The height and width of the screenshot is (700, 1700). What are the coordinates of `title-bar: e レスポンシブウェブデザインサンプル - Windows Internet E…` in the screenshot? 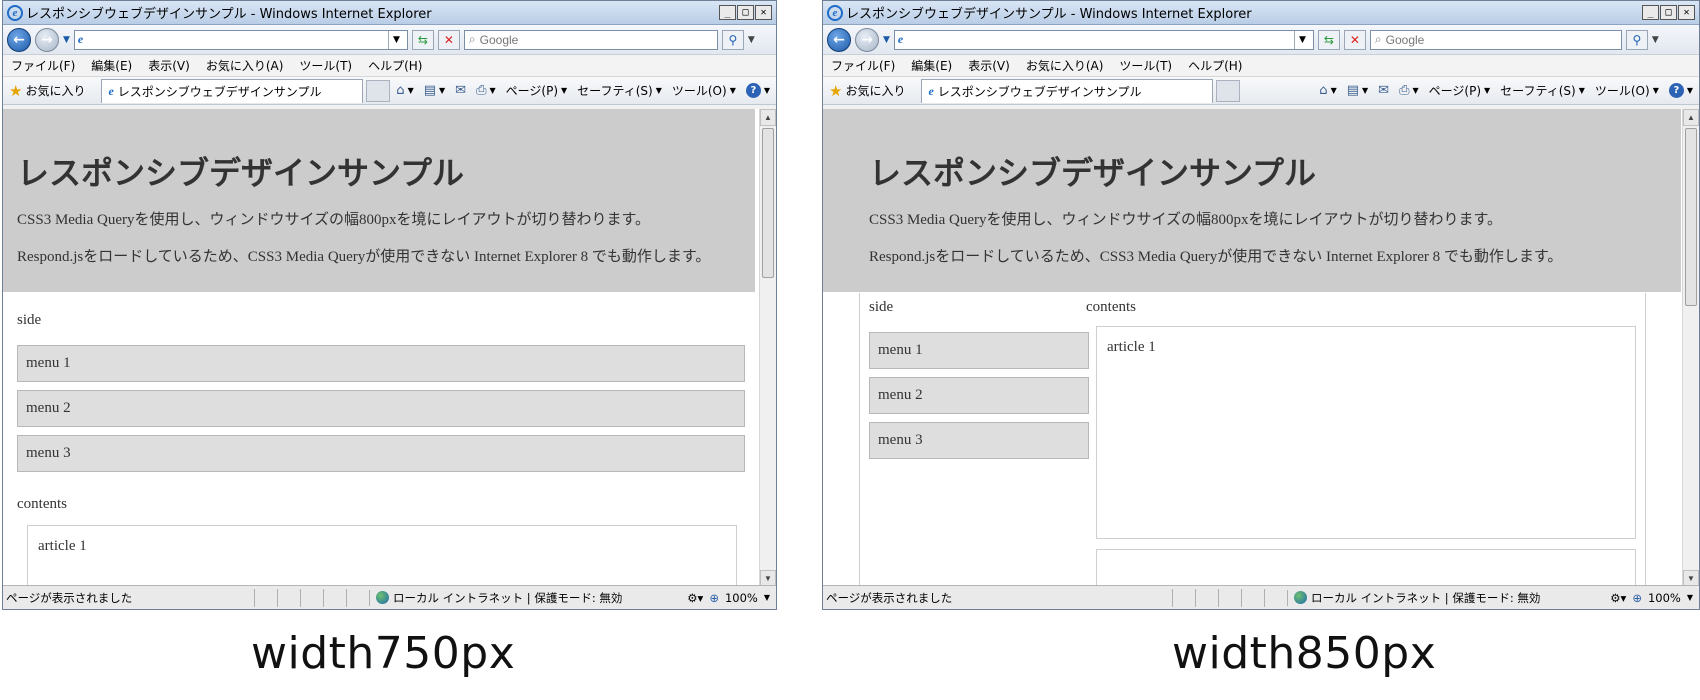 It's located at (1261, 13).